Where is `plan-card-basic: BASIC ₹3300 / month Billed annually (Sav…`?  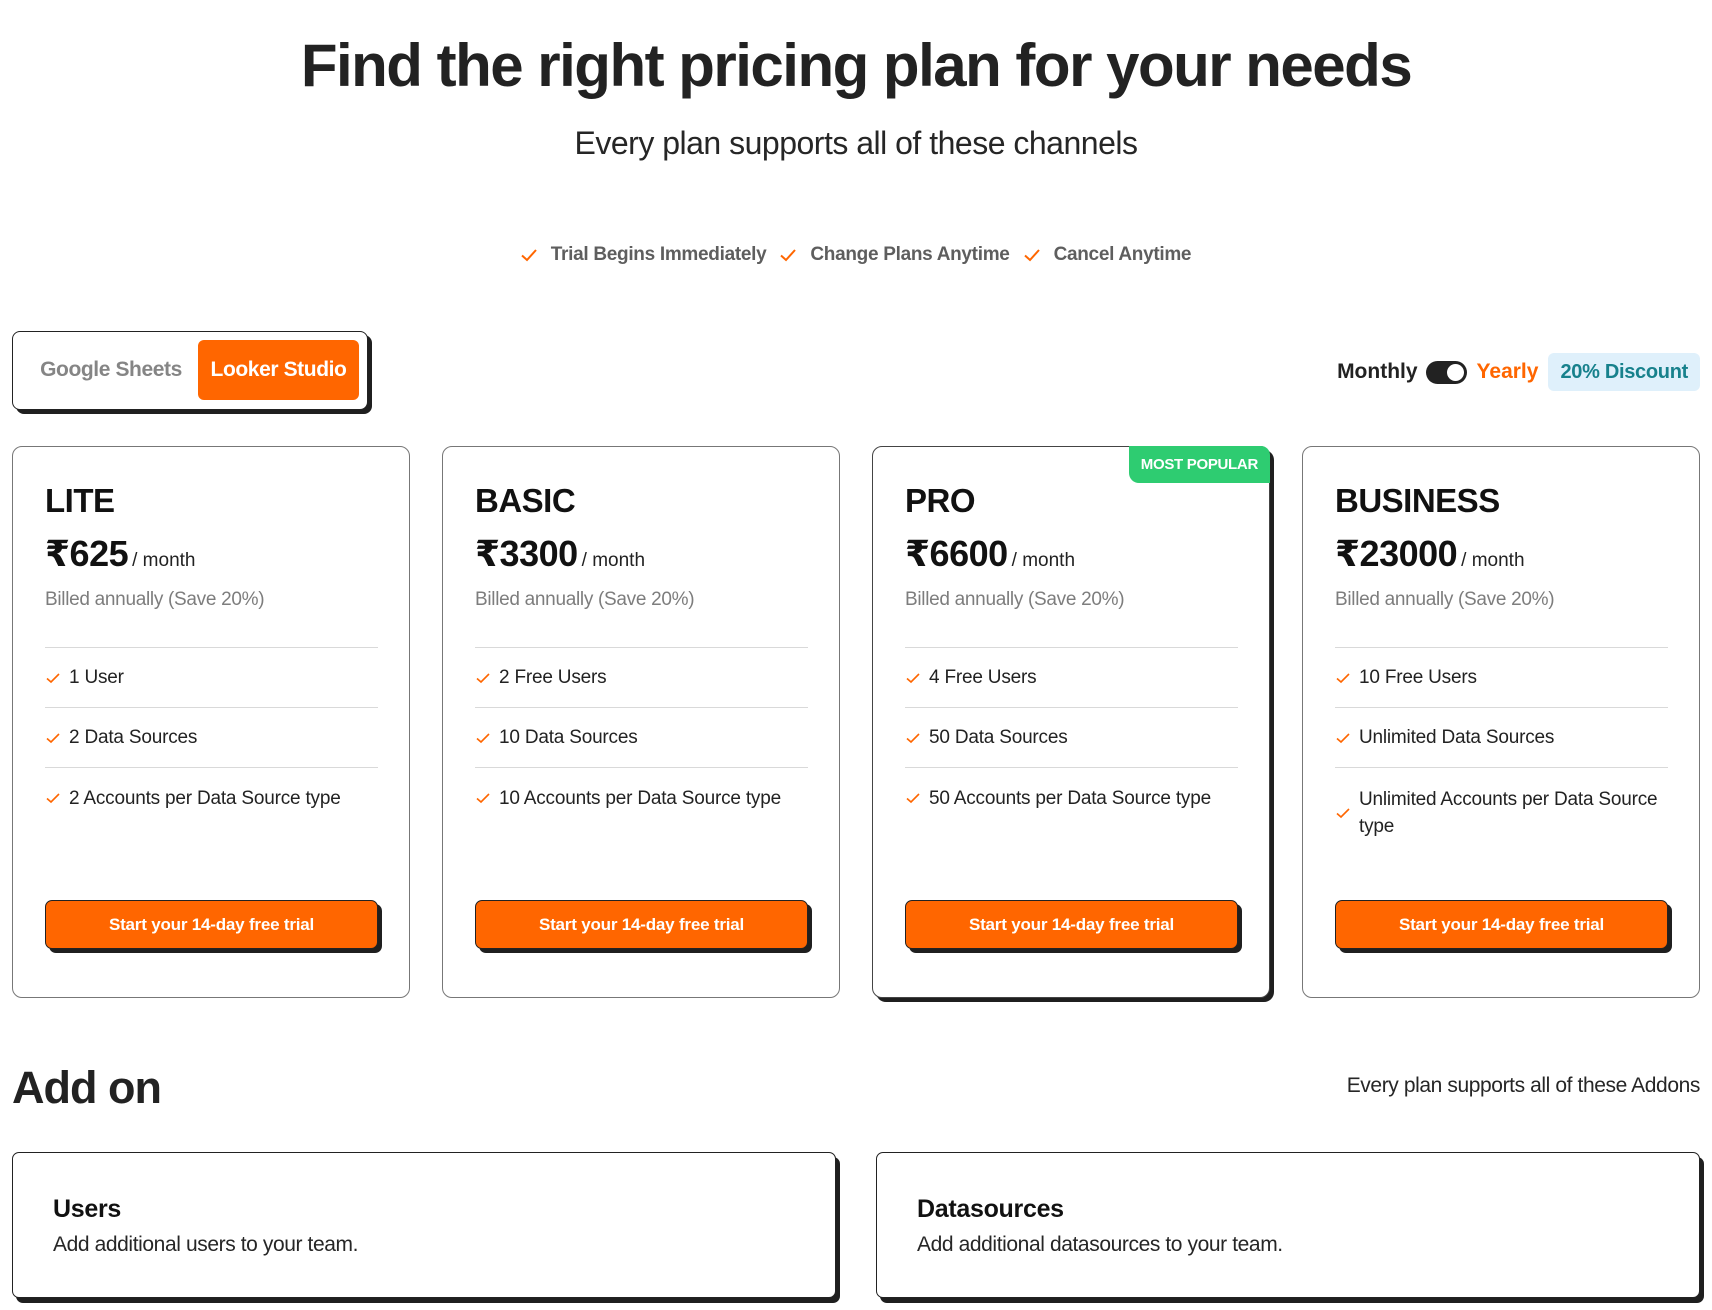 plan-card-basic: BASIC ₹3300 / month Billed annually (Sav… is located at coordinates (641, 722).